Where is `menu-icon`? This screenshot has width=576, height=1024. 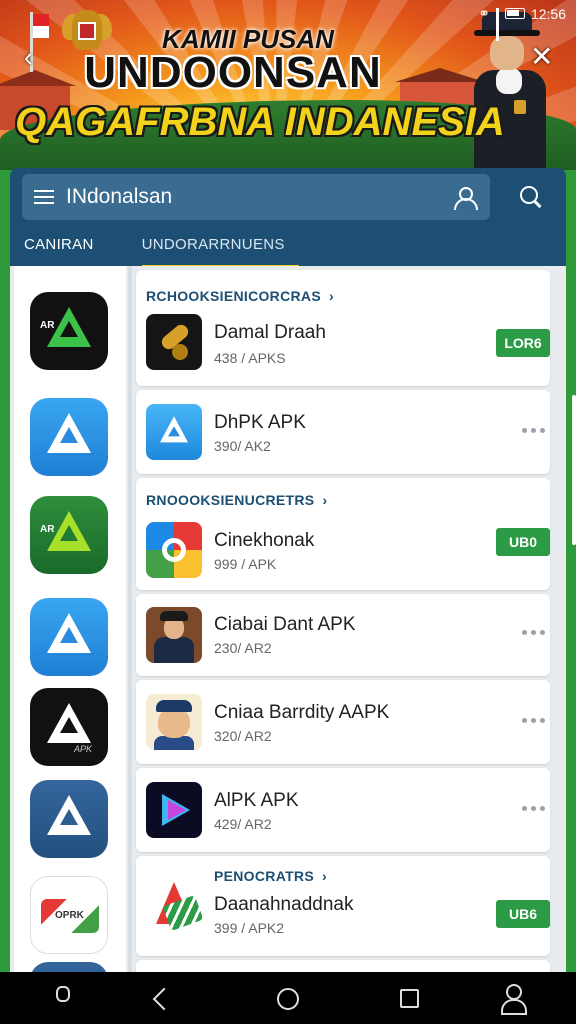
menu-icon is located at coordinates (44, 197).